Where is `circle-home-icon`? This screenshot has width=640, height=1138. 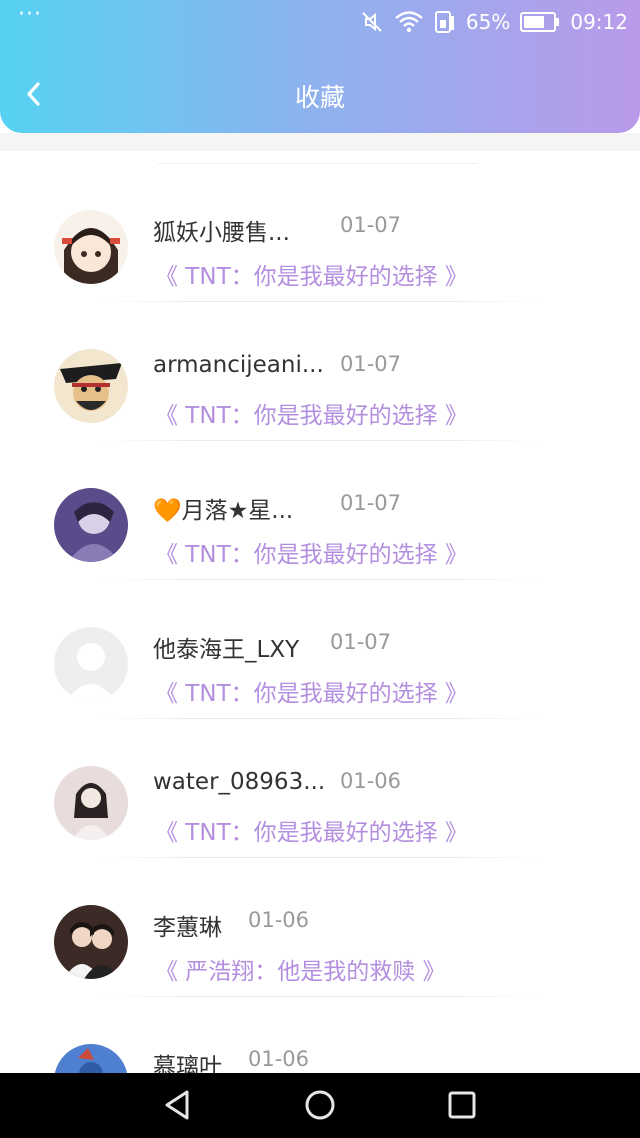
circle-home-icon is located at coordinates (320, 1107).